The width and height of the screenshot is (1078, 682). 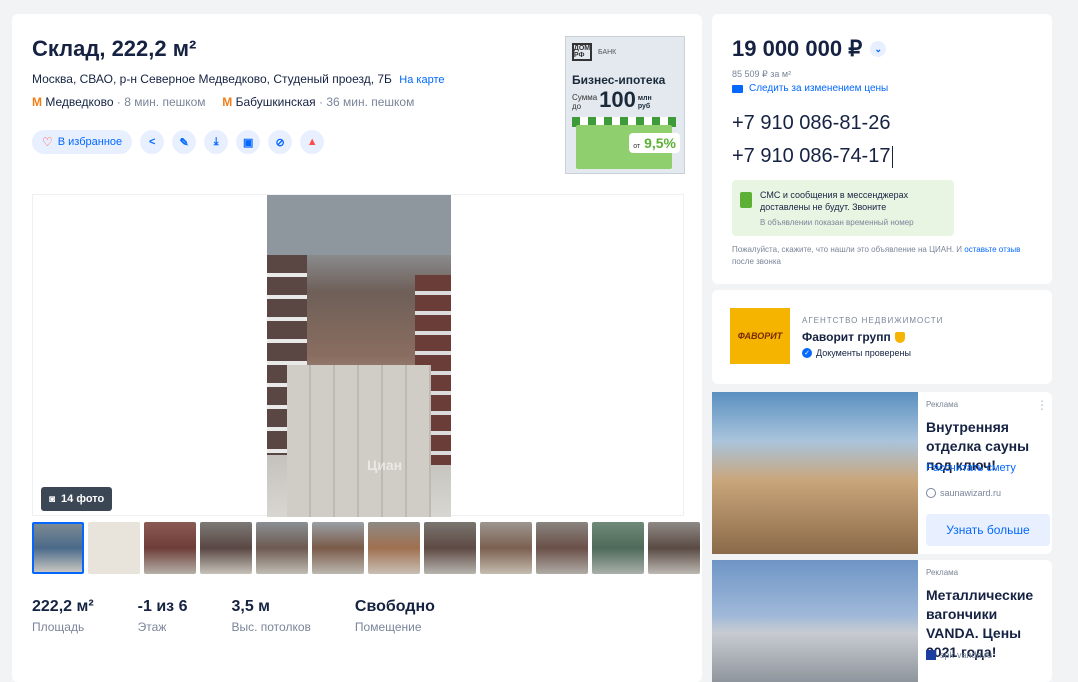 I want to click on sum-value: 100, so click(x=617, y=99).